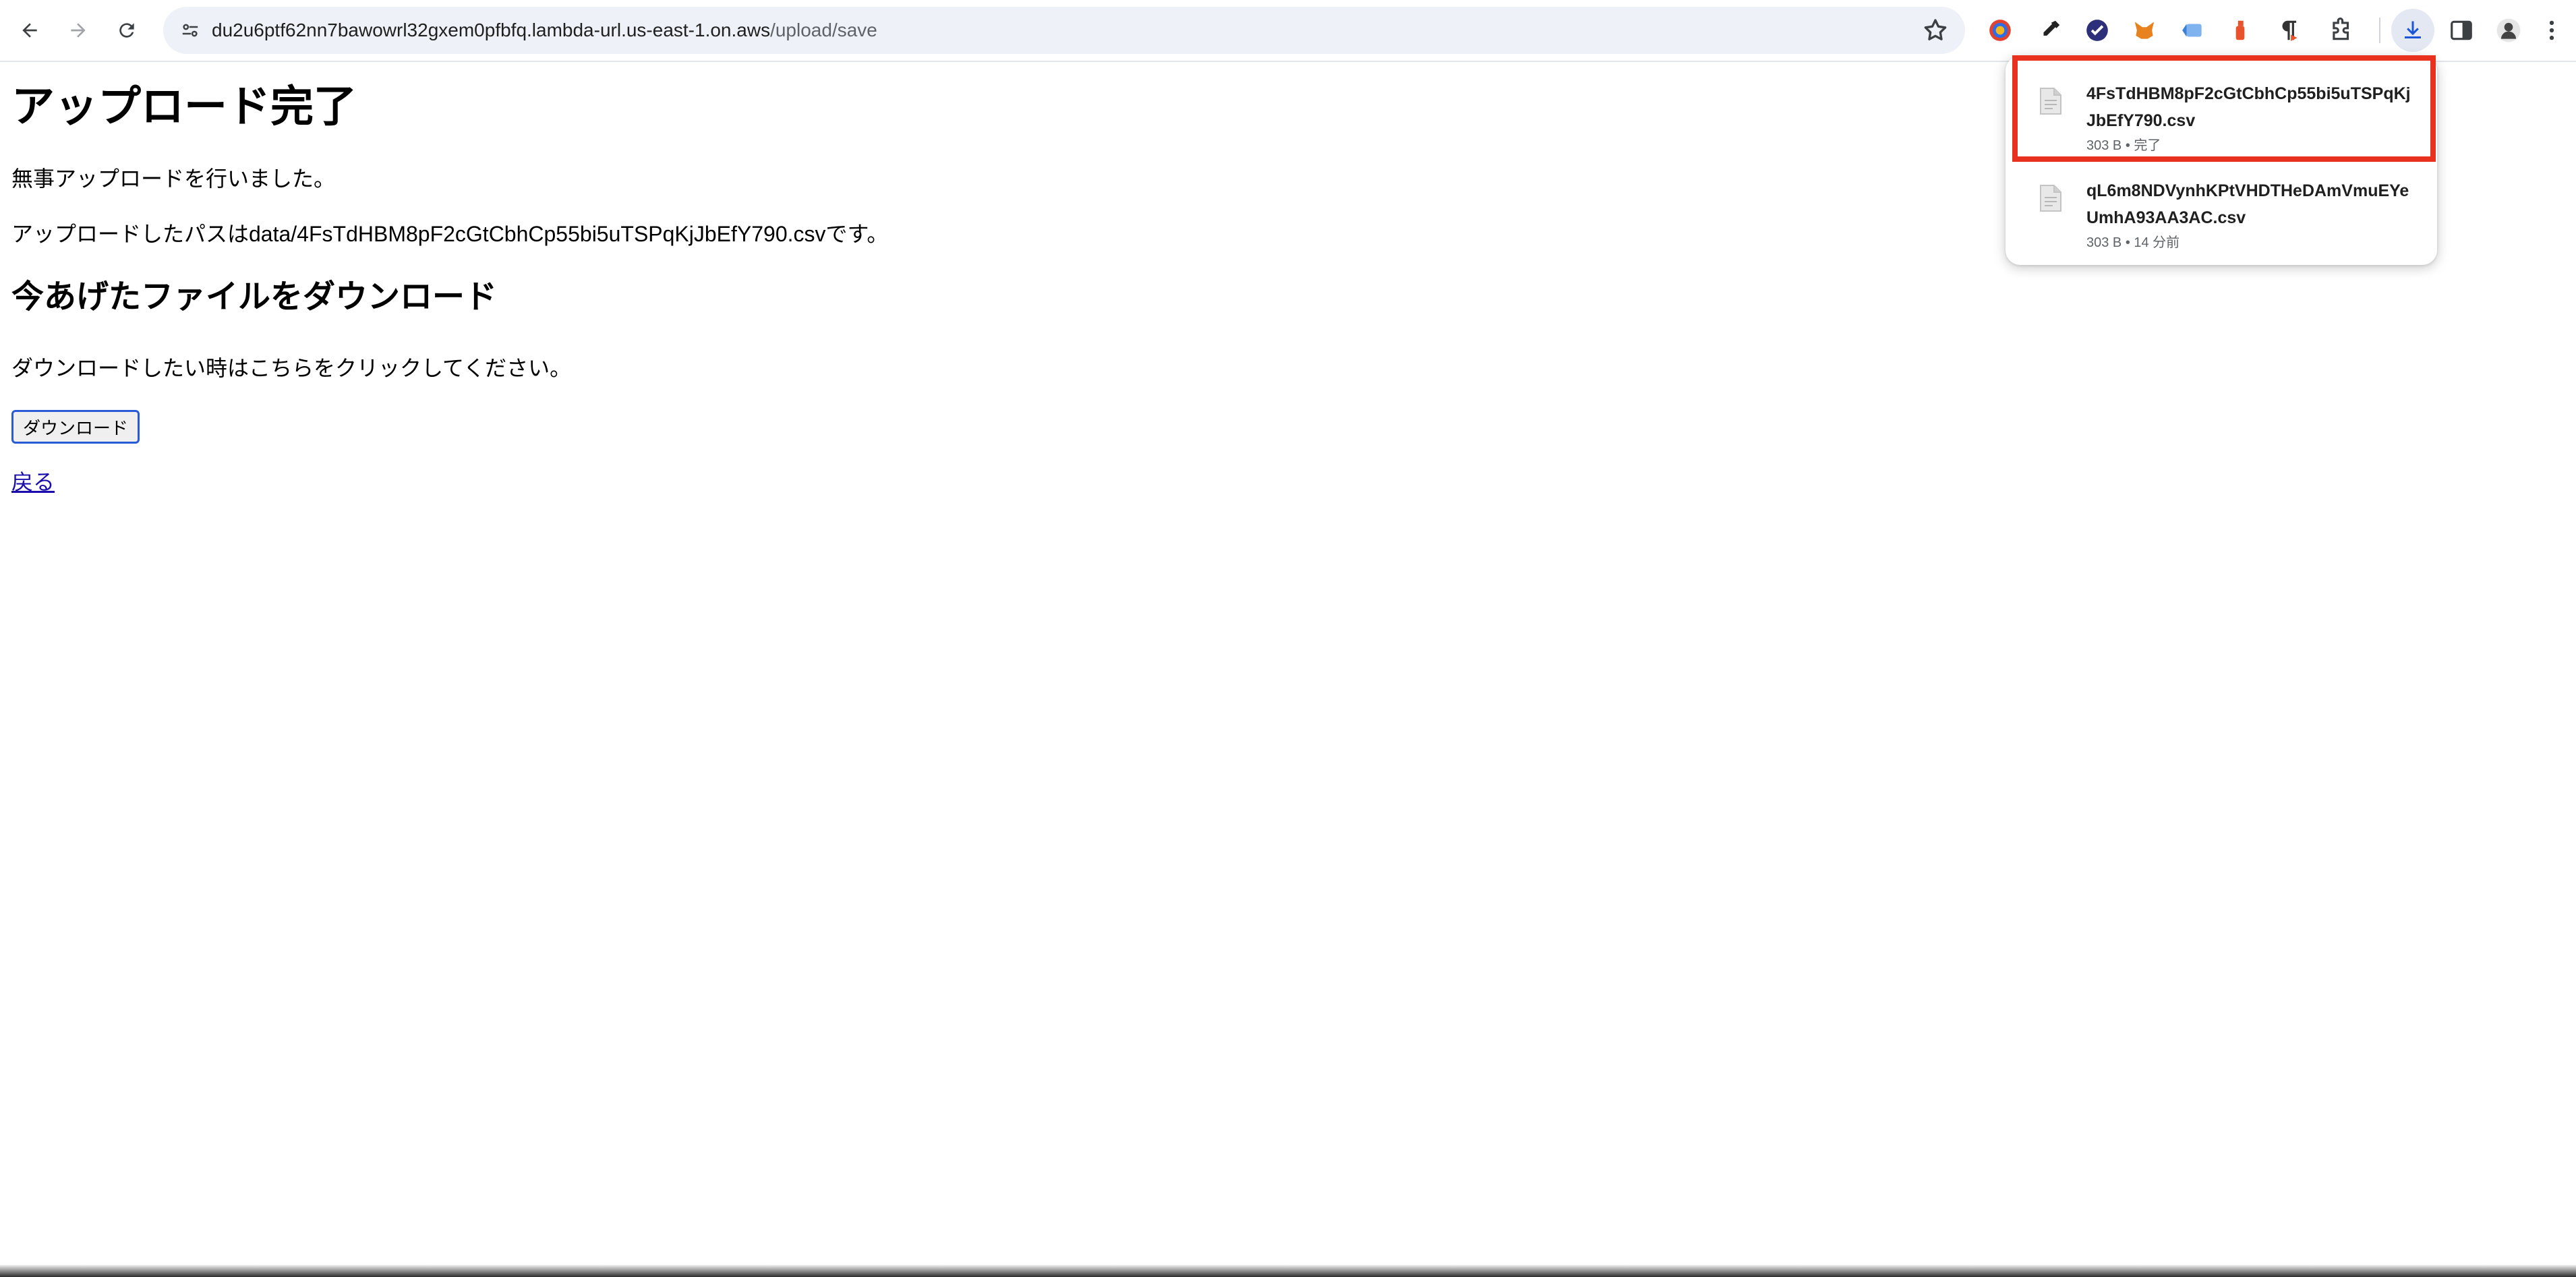 This screenshot has height=1277, width=2576. Describe the element at coordinates (2144, 30) in the screenshot. I see `metamask-fox-extension-icon` at that location.